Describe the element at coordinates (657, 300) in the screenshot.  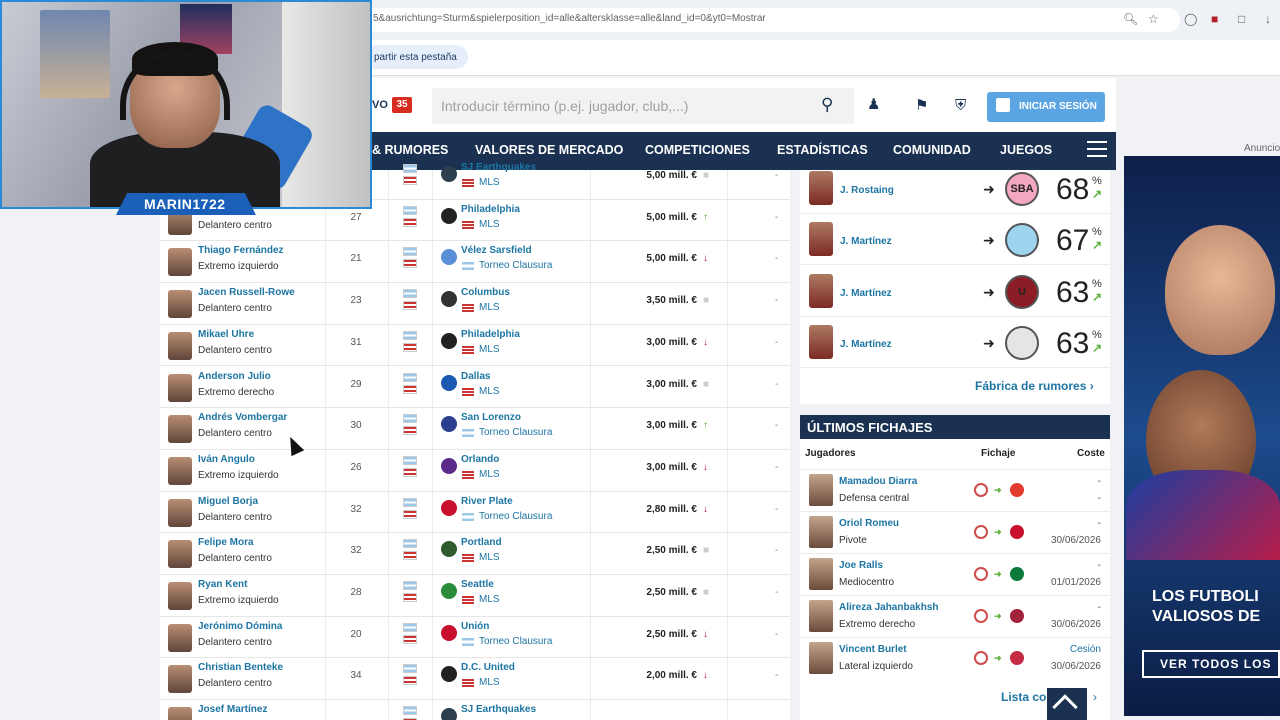
I see `market-value: 3,50 mill. €` at that location.